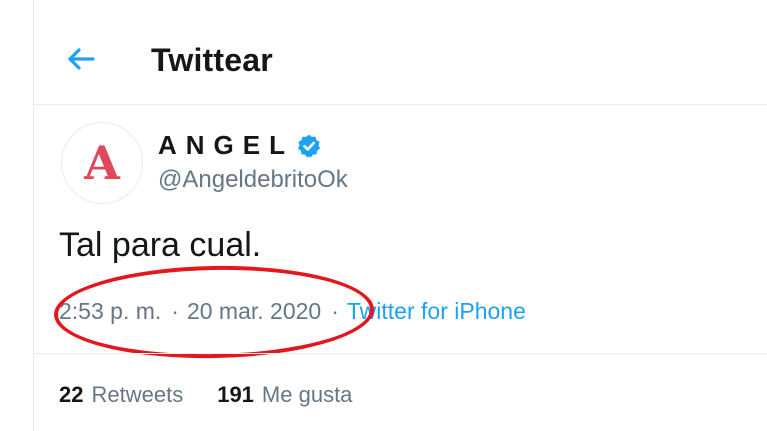  I want to click on tweet-text: Tal para cual., so click(160, 245).